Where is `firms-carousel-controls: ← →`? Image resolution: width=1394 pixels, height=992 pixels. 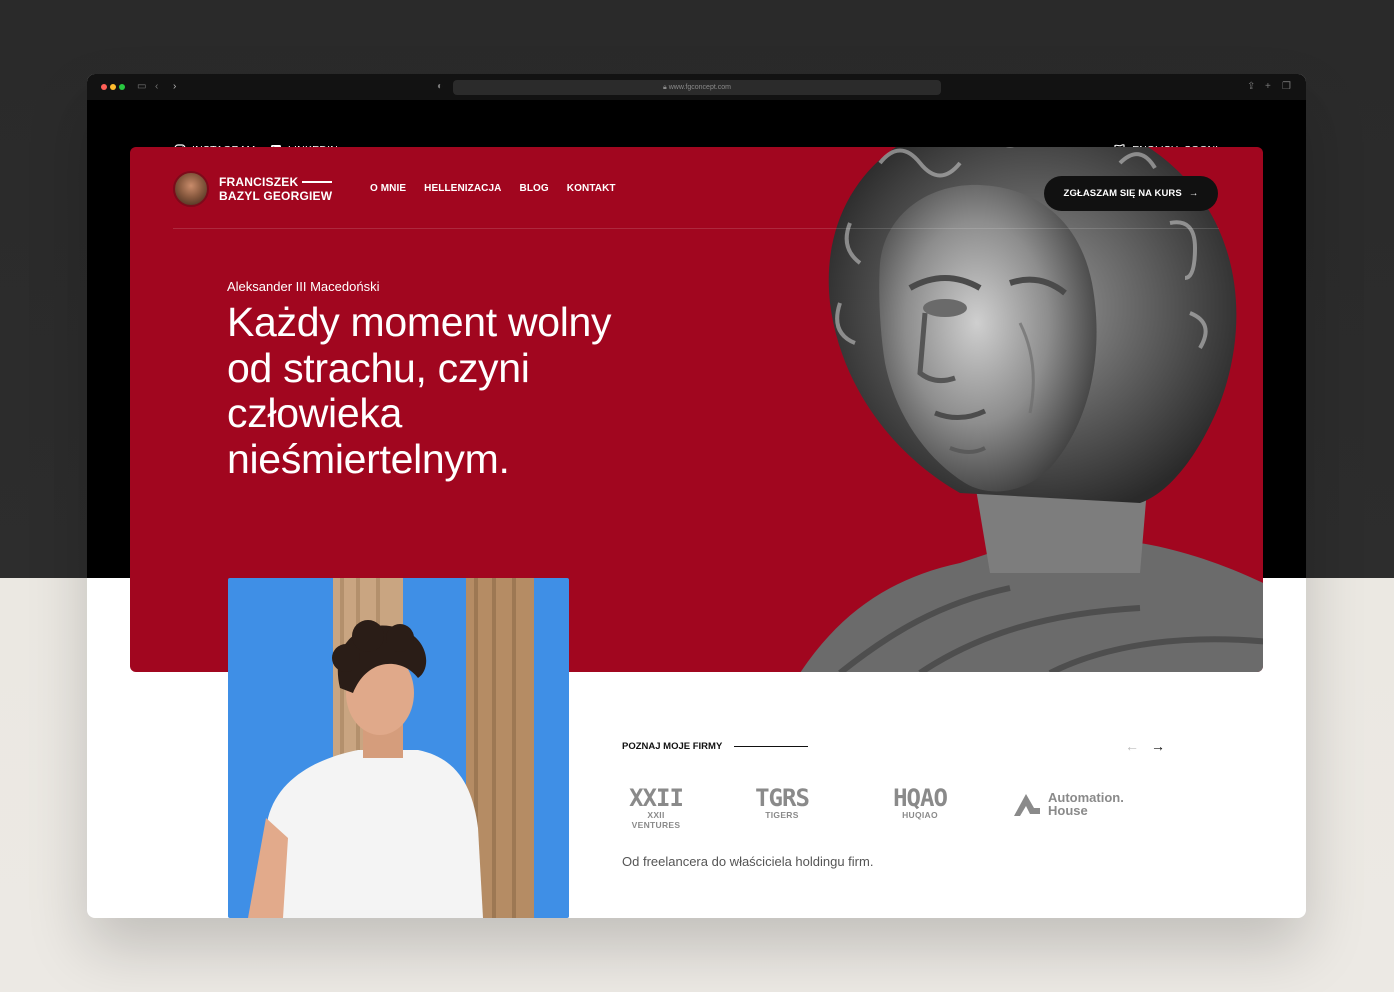
firms-carousel-controls: ← → is located at coordinates (1145, 746).